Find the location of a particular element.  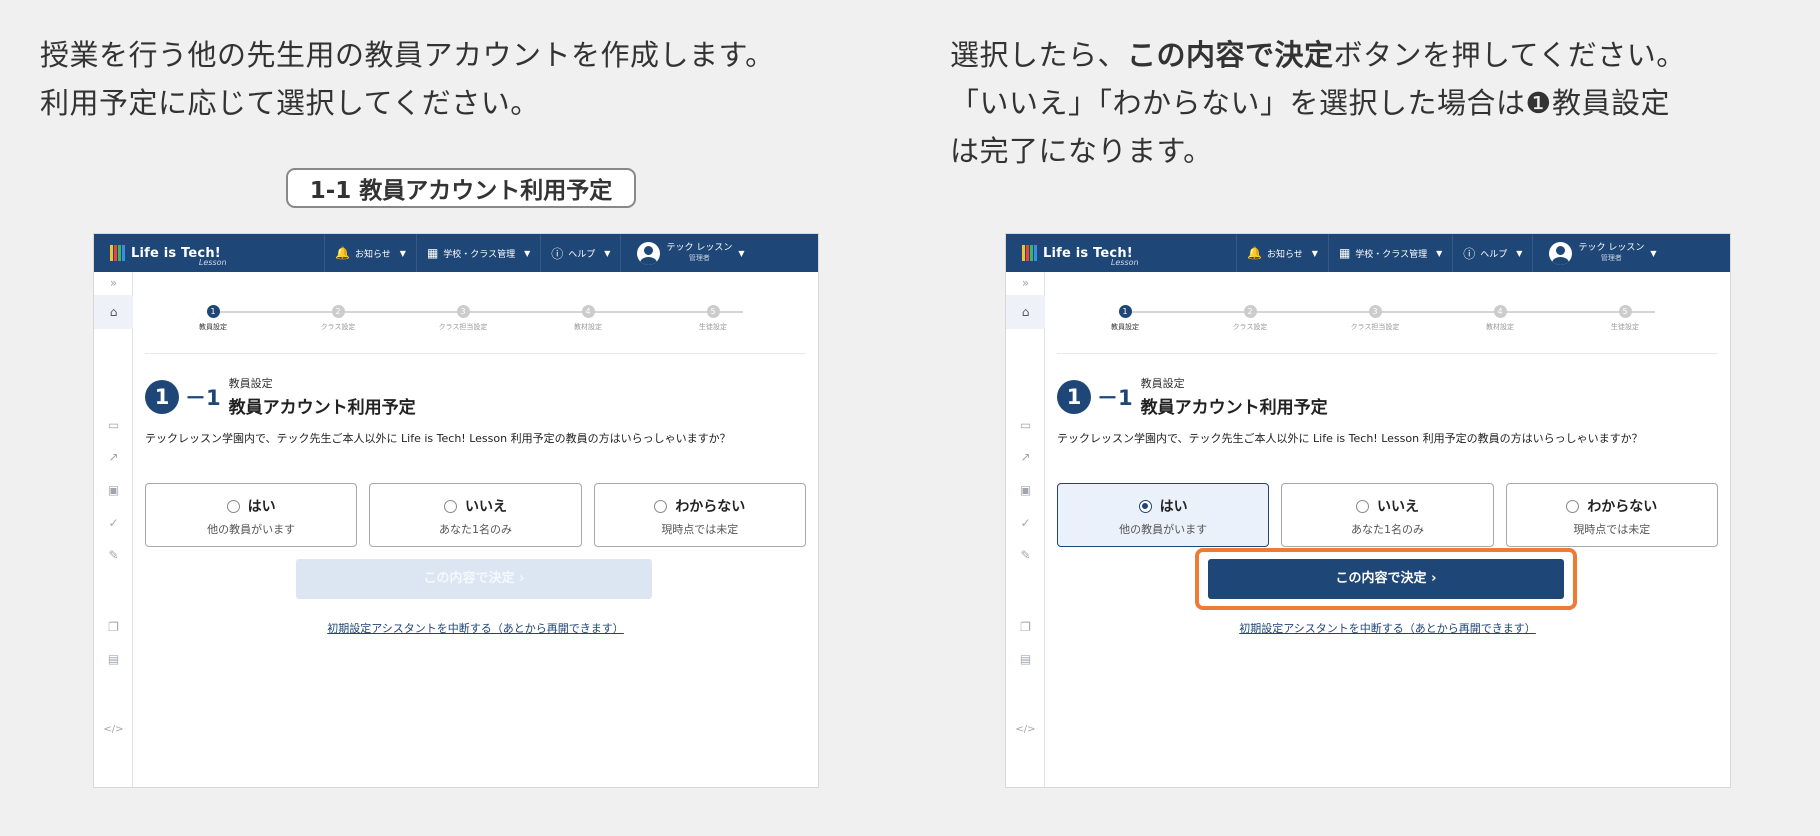

left-caption-line2: 利用予定に応じて選択してください。 is located at coordinates (290, 103).